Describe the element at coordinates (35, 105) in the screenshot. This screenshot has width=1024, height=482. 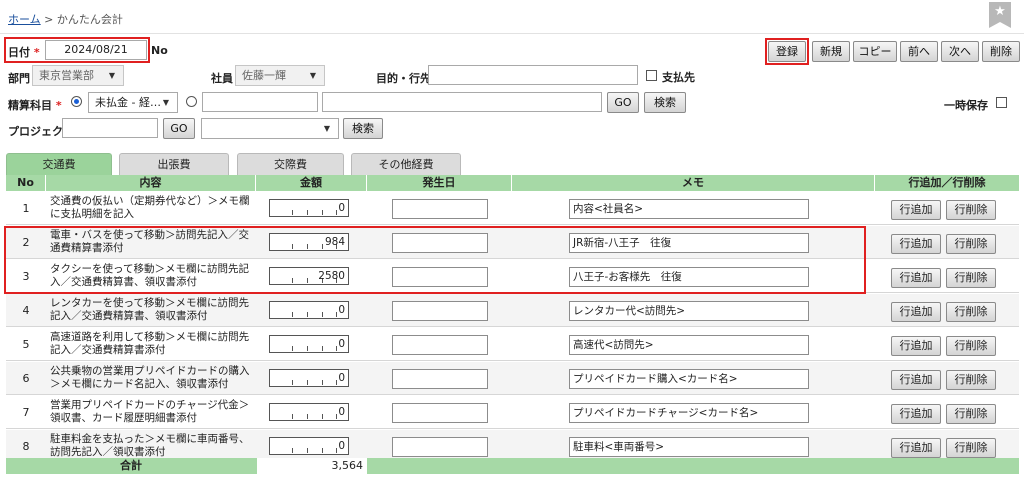
I see `account-label: 精算科目 *` at that location.